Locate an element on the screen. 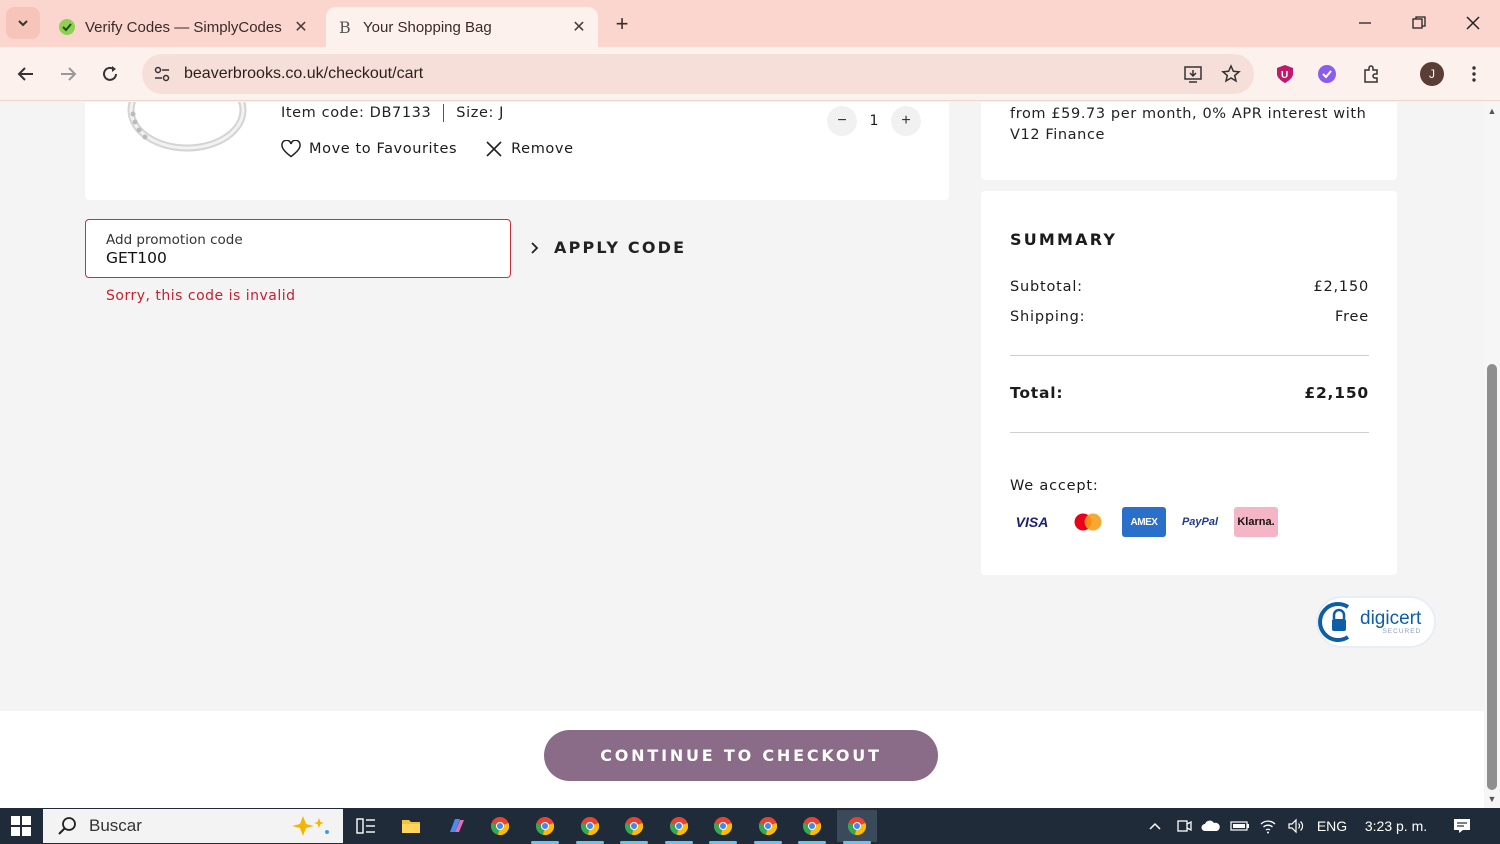  item-meta: Item code: DB7133 Size: J is located at coordinates (392, 113).